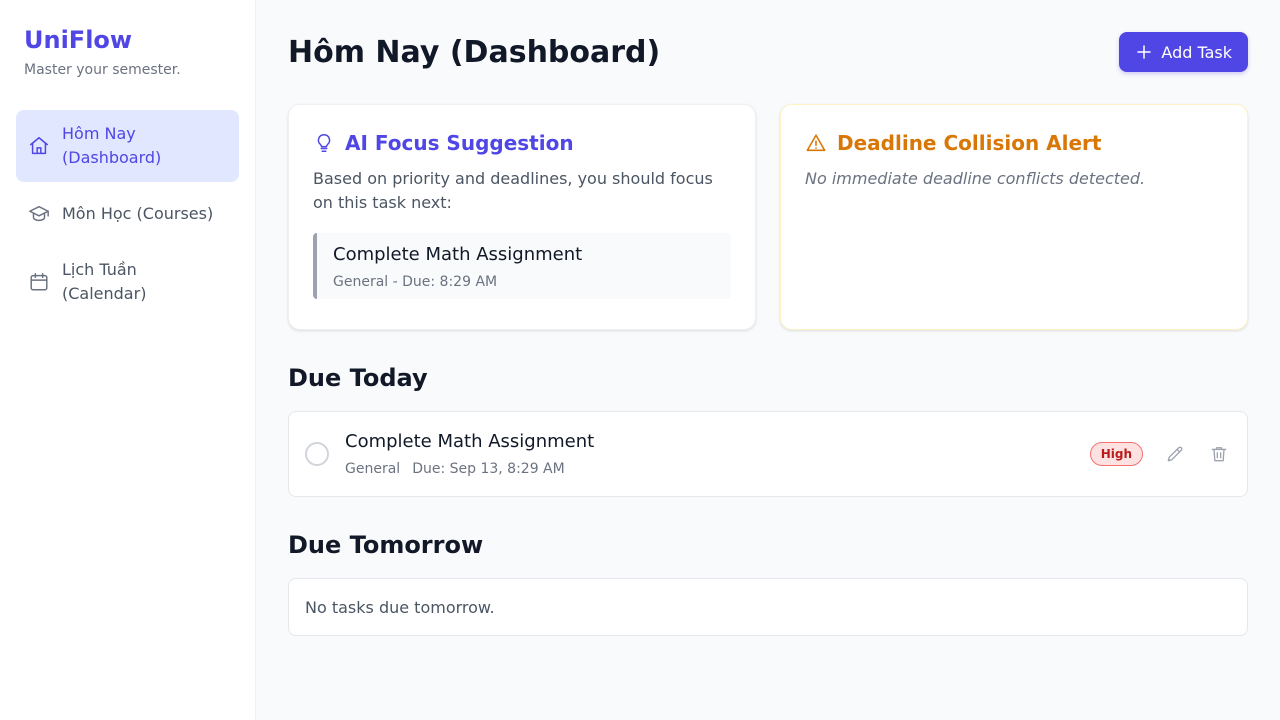 This screenshot has width=1280, height=720. I want to click on task-meta: General Due: Sep 13, 8:29 AM, so click(717, 469).